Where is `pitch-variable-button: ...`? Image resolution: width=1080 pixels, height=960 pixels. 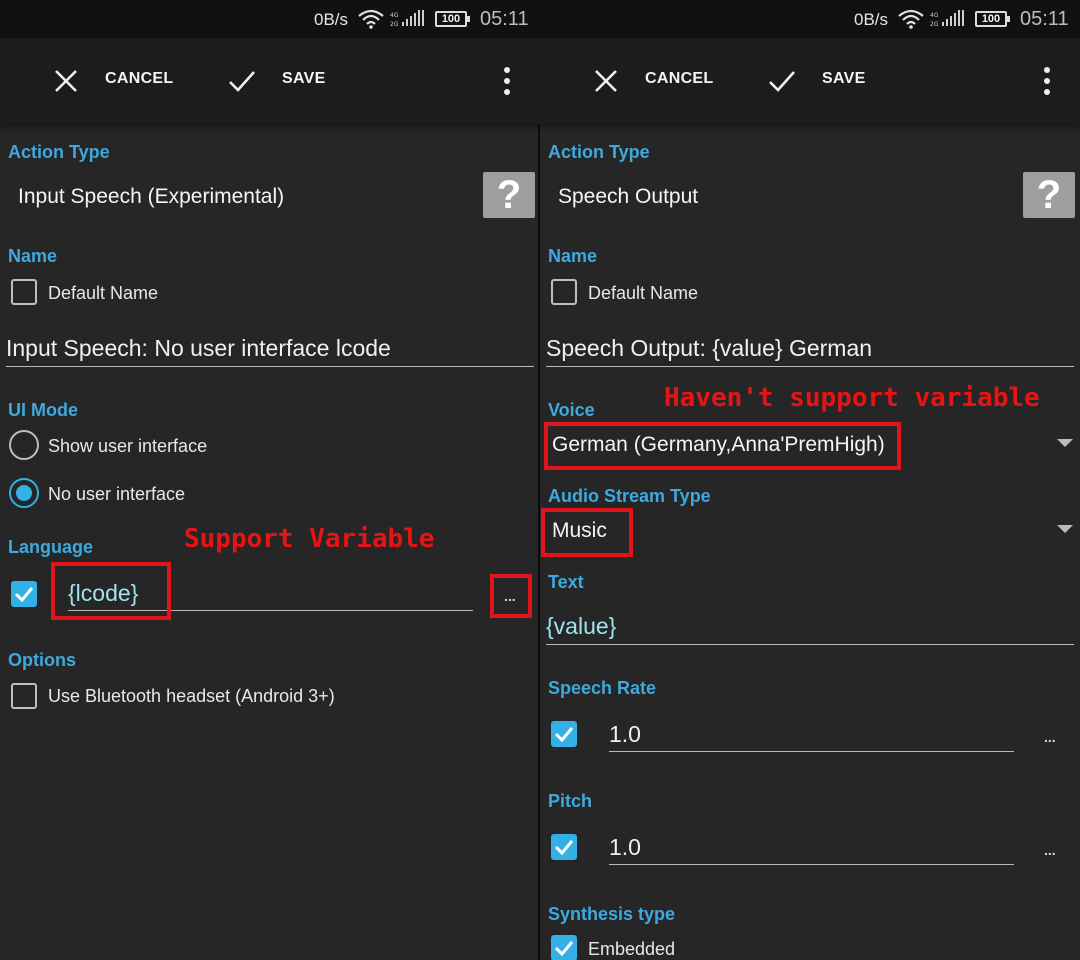 pitch-variable-button: ... is located at coordinates (1050, 850).